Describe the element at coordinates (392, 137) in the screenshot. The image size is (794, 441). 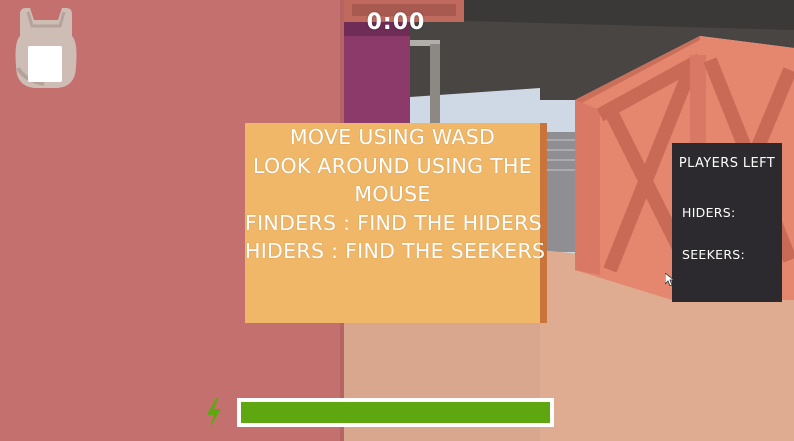
I see `instruction-line: MOVE USING WASD` at that location.